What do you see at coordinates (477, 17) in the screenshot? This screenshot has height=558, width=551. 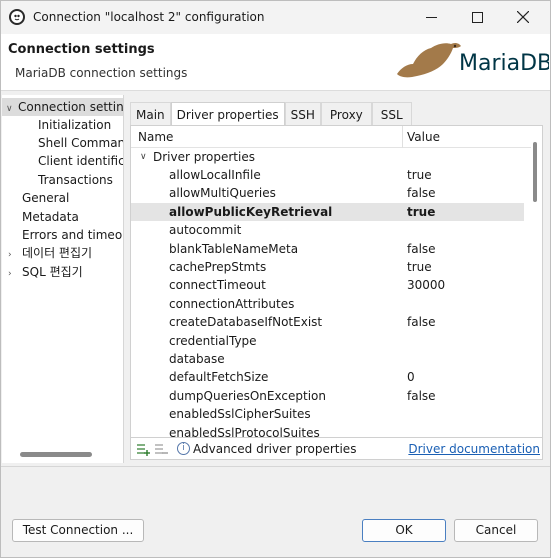 I see `maximize-button` at bounding box center [477, 17].